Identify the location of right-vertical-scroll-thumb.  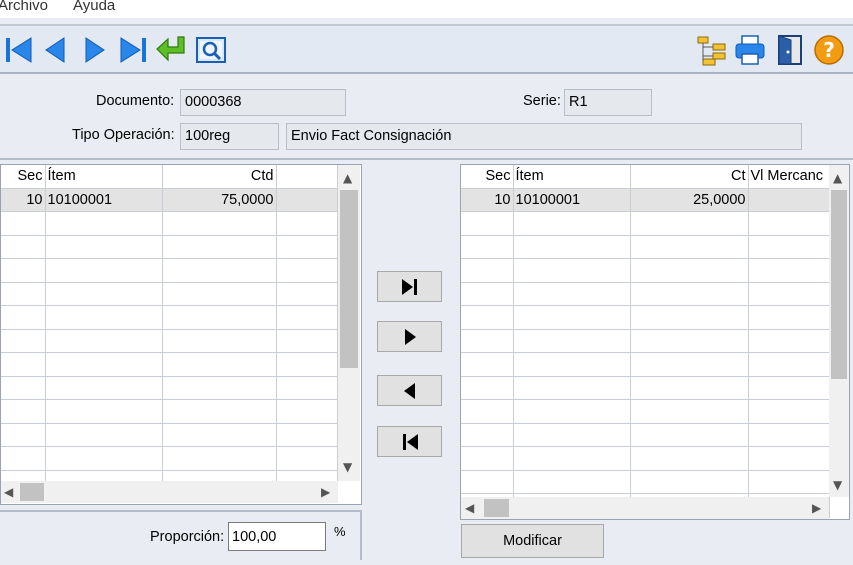
(839, 284).